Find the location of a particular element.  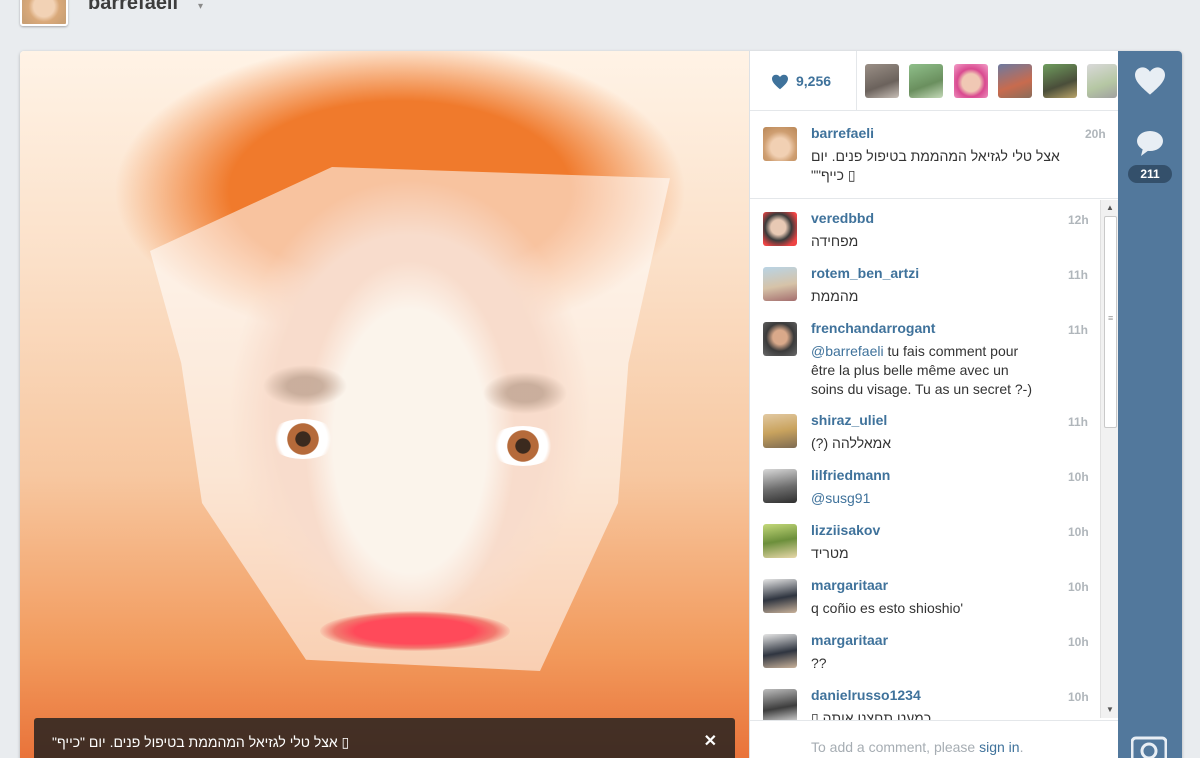

comment-item: shiraz_uliel 11h (?) אמאללהה is located at coordinates (925, 429).